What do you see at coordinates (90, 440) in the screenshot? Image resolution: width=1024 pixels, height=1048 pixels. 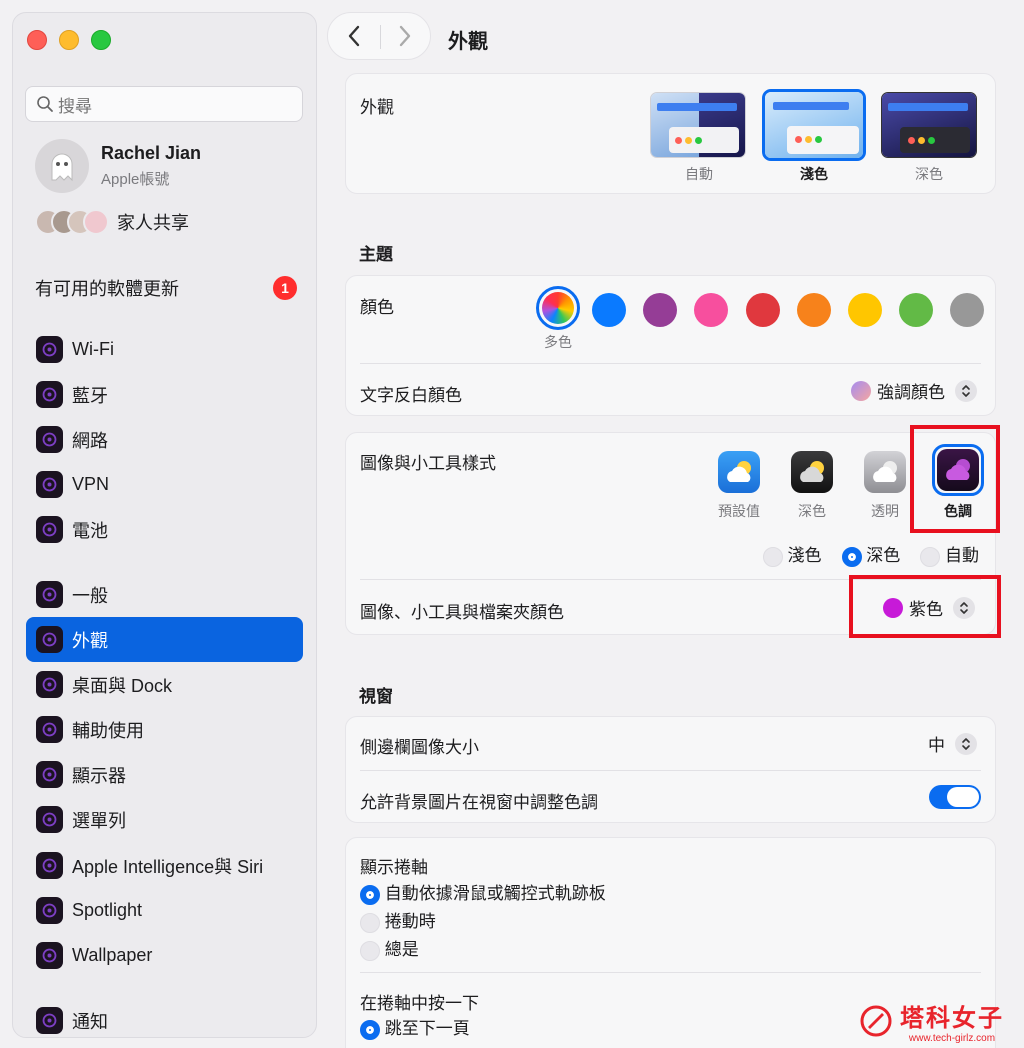 I see `sidebar-item-label: 網路` at bounding box center [90, 440].